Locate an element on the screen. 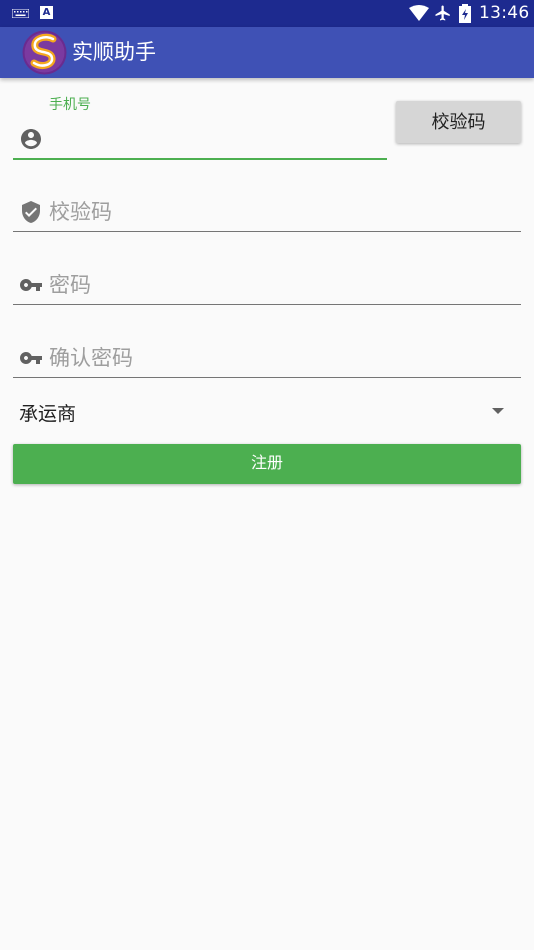 The width and height of the screenshot is (534, 950). wifi-icon is located at coordinates (419, 13).